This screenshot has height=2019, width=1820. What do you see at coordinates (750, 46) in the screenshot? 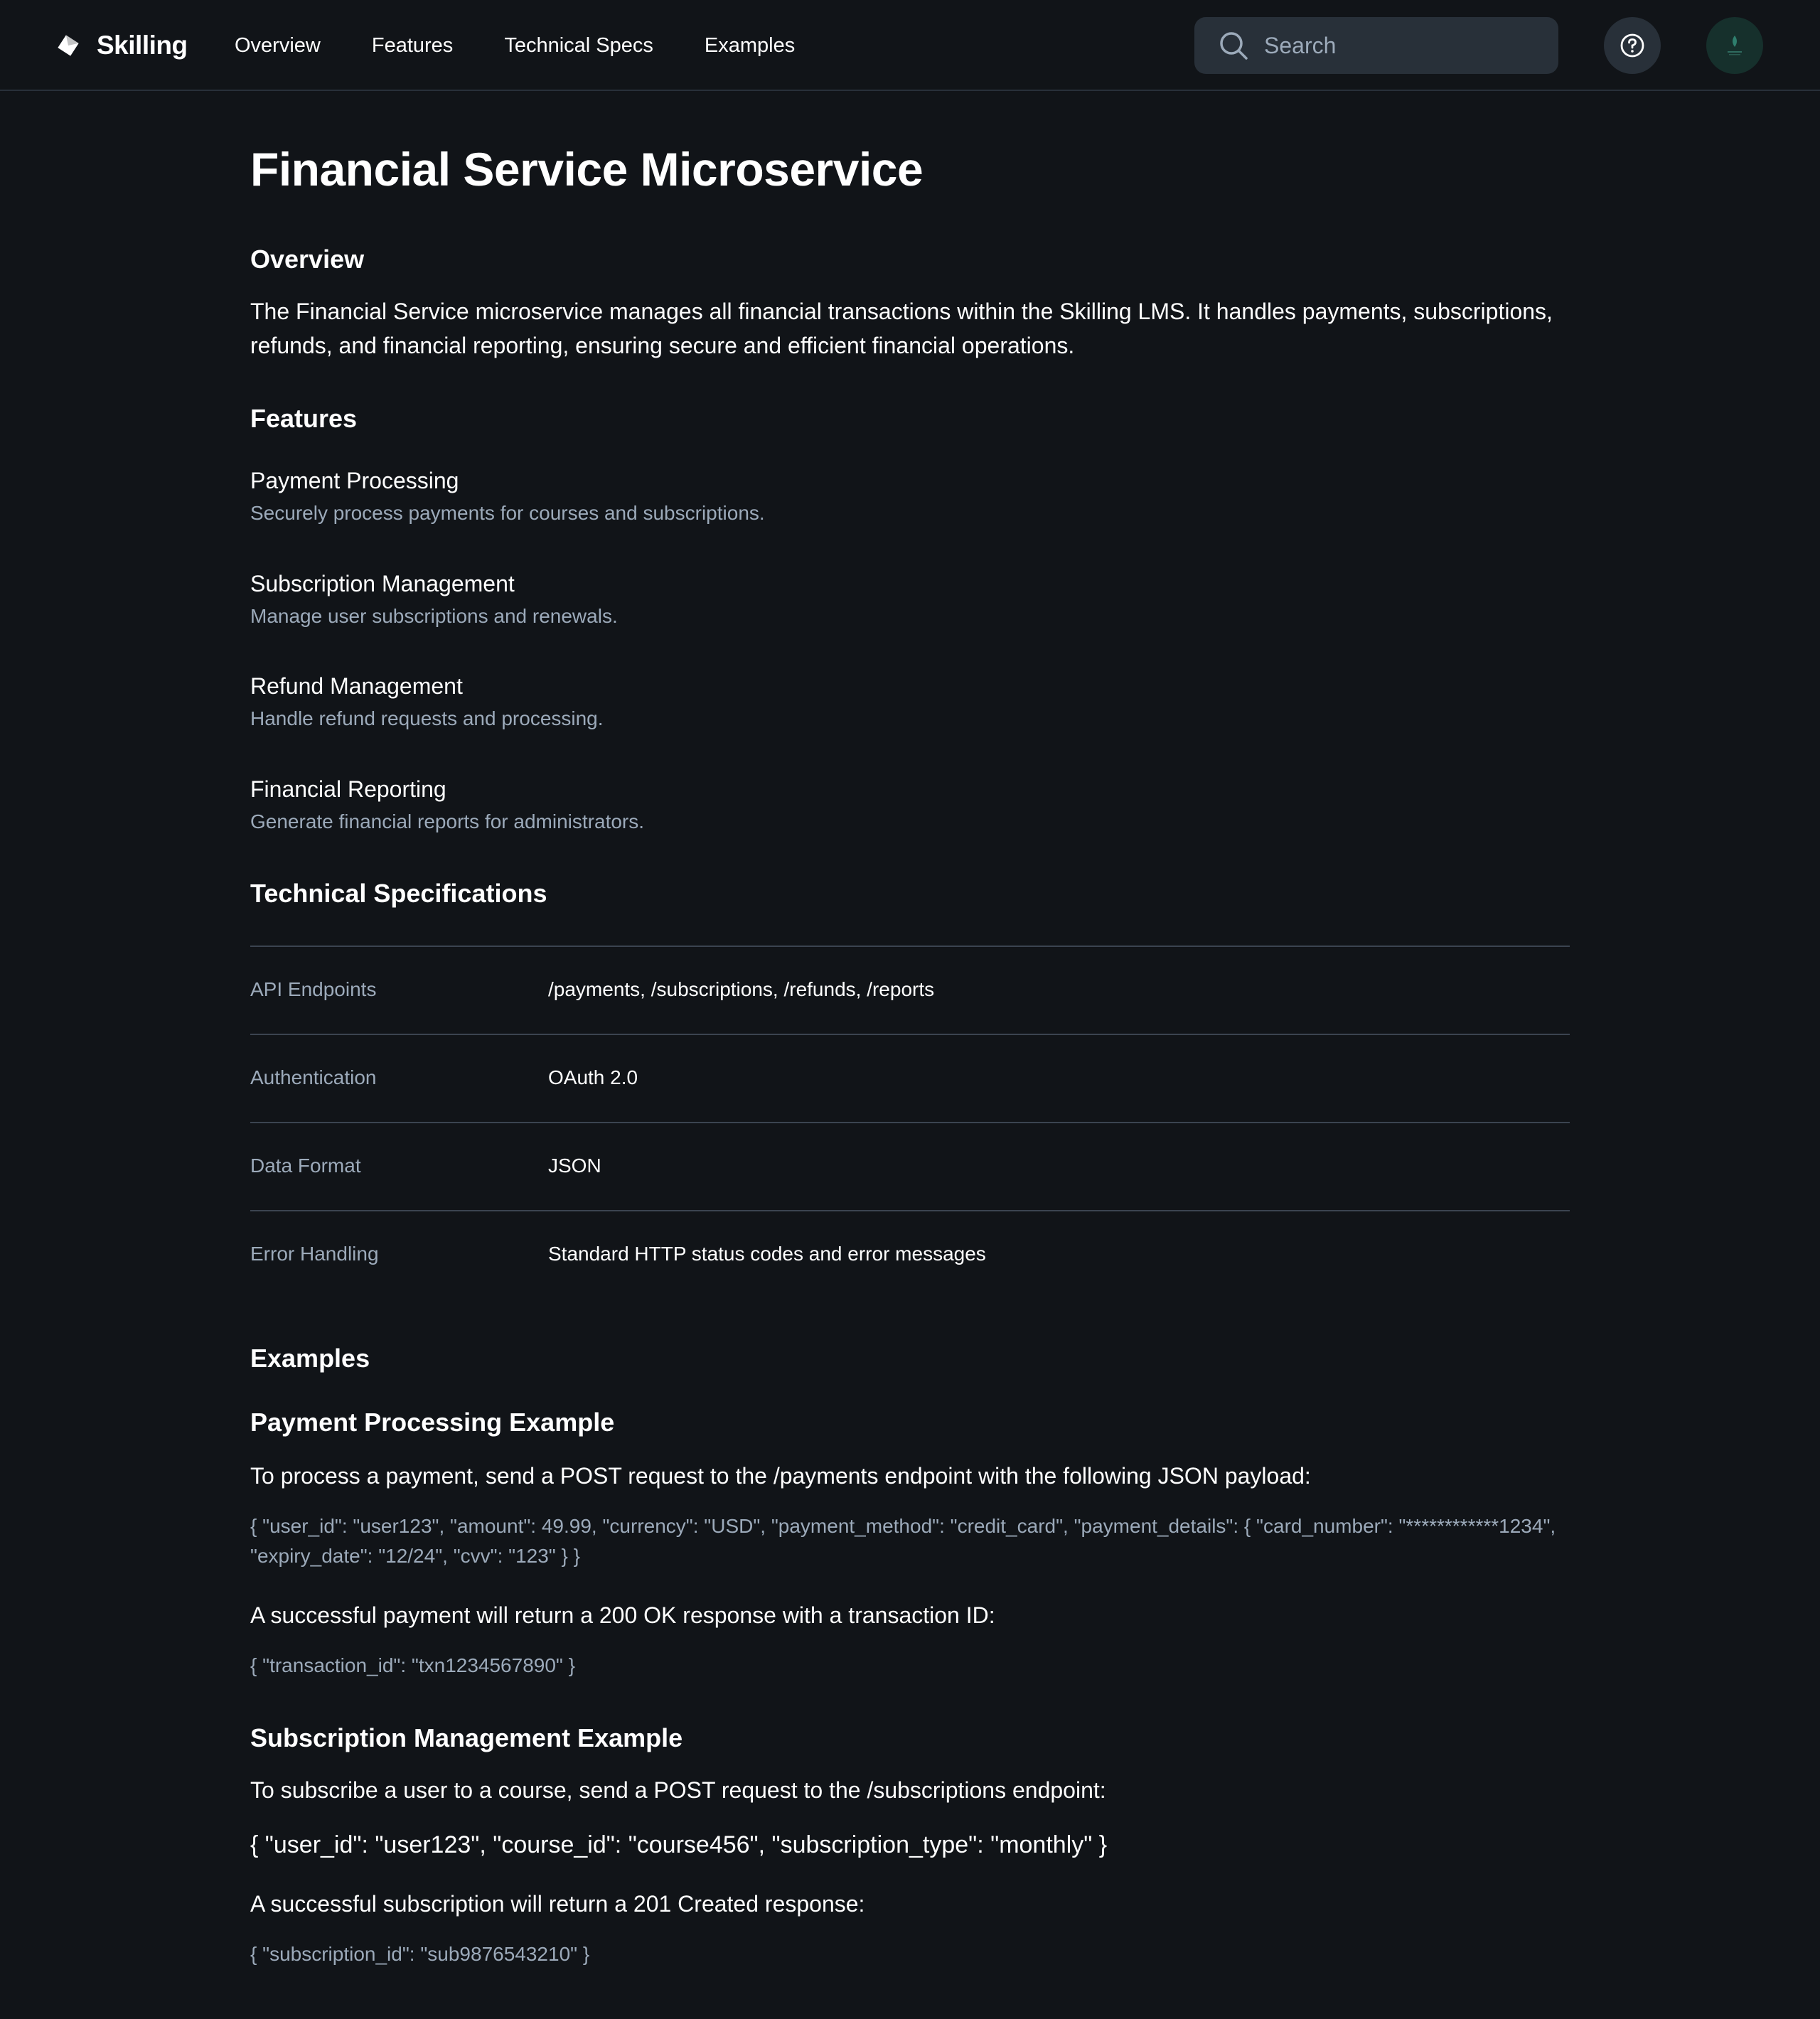
I see `nav-examples: Examples` at bounding box center [750, 46].